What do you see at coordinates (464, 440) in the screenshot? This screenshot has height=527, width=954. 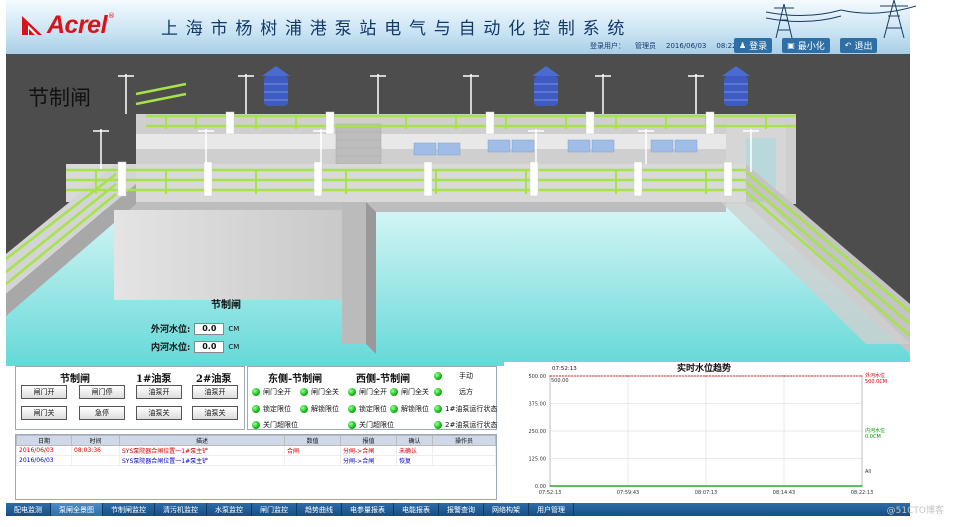 I see `column-header: 操作员` at bounding box center [464, 440].